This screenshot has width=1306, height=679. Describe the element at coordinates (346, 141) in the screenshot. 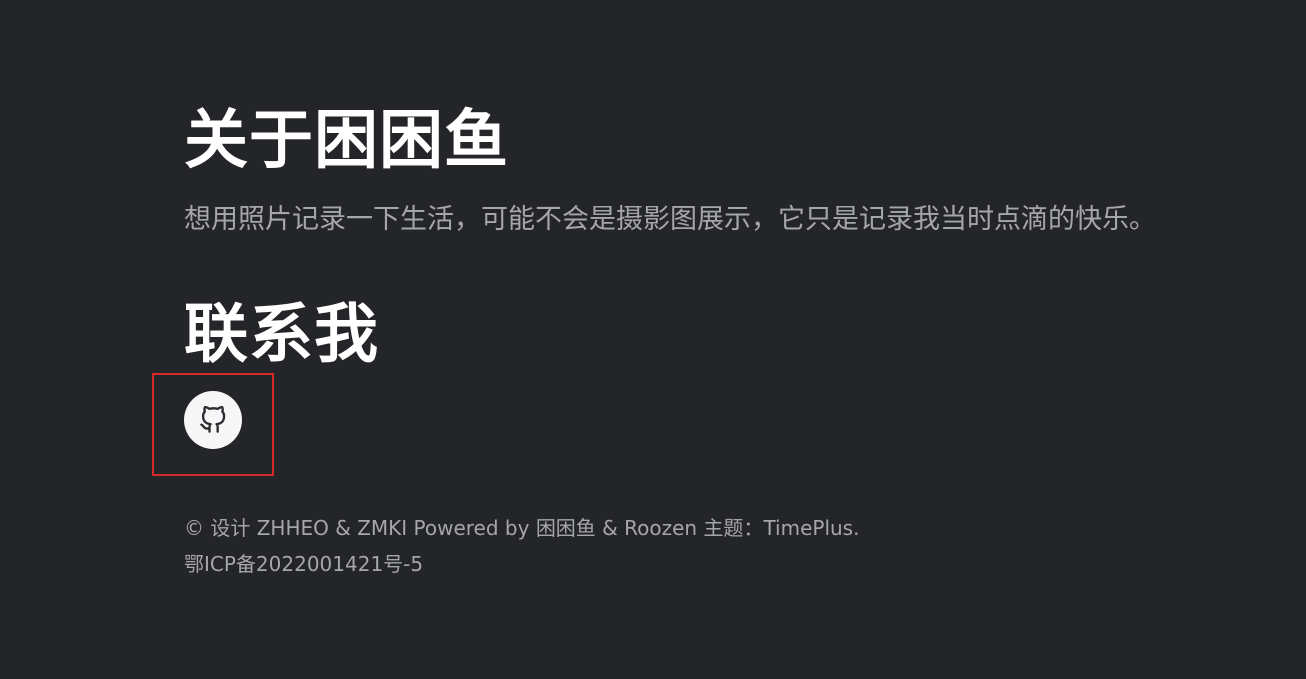

I see `about-title: 关于困困鱼` at that location.